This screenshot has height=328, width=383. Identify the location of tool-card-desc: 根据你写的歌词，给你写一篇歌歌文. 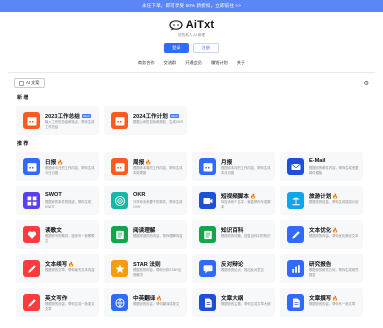
(70, 238).